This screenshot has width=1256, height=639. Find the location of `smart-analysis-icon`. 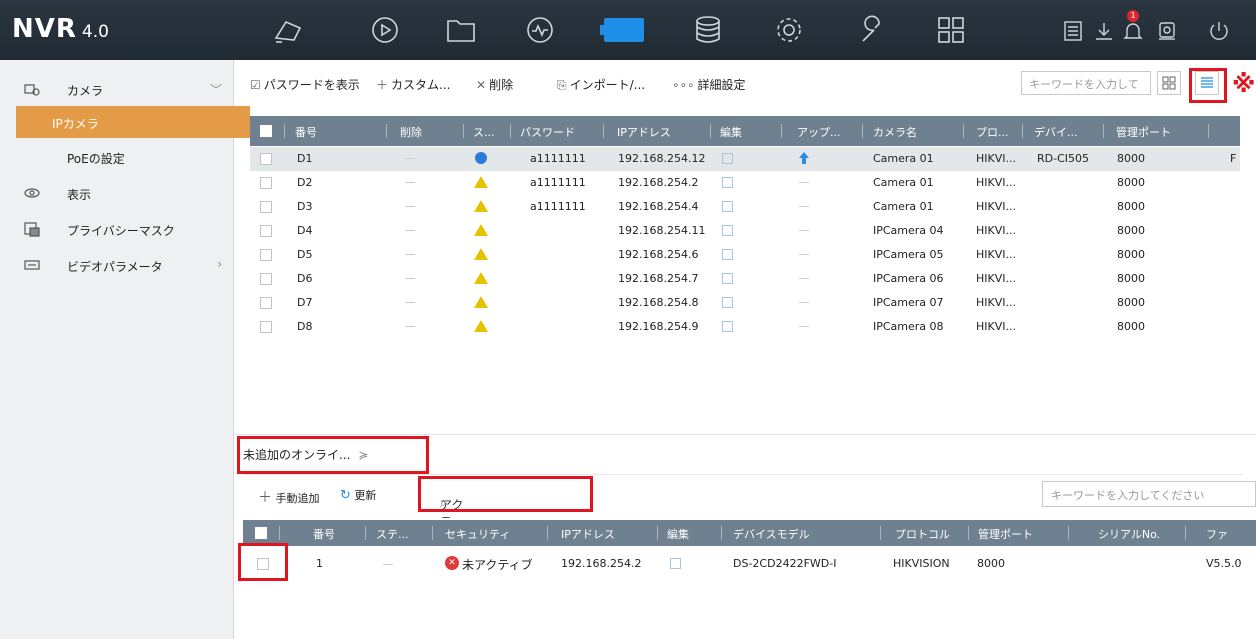

smart-analysis-icon is located at coordinates (540, 30).